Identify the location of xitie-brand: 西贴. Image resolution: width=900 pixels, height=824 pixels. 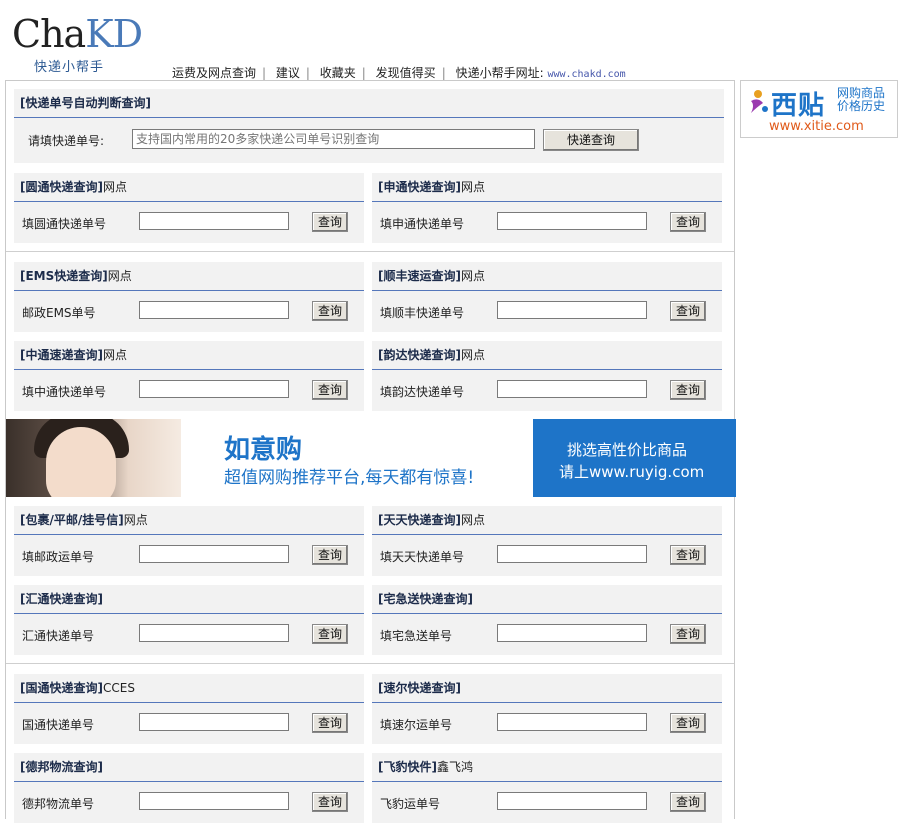
(798, 106).